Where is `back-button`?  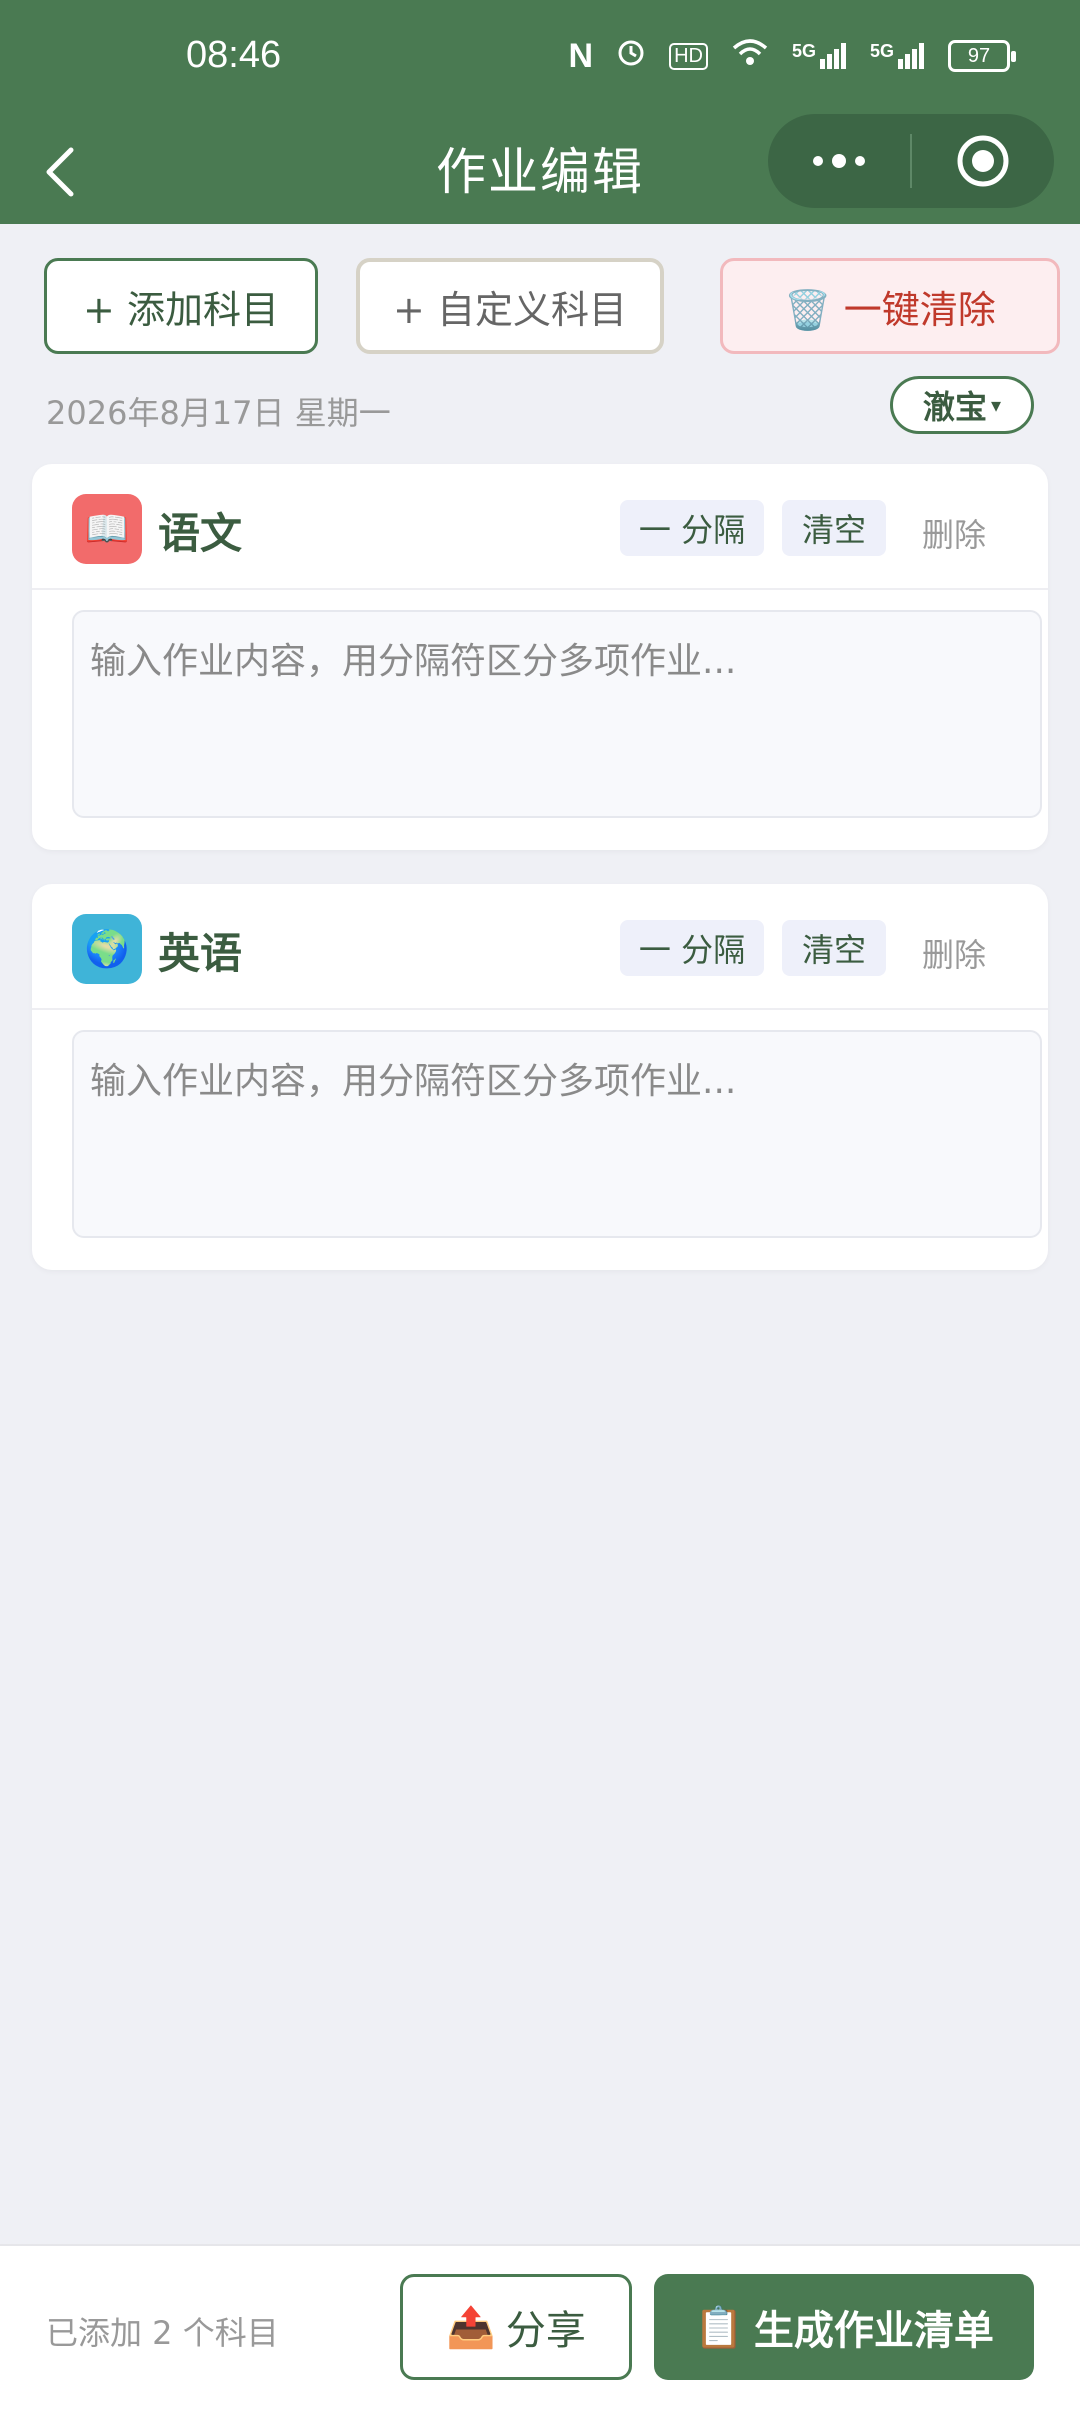
back-button is located at coordinates (60, 172).